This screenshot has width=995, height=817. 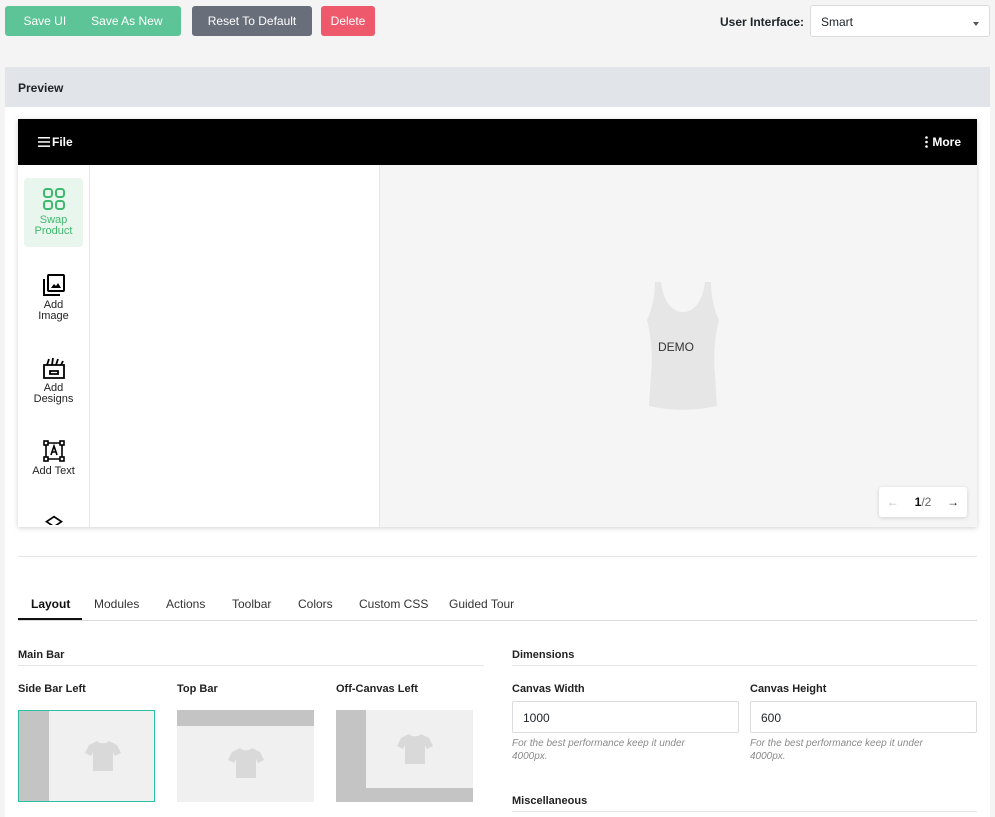 What do you see at coordinates (536, 718) in the screenshot?
I see `canvas-width-value: 1000` at bounding box center [536, 718].